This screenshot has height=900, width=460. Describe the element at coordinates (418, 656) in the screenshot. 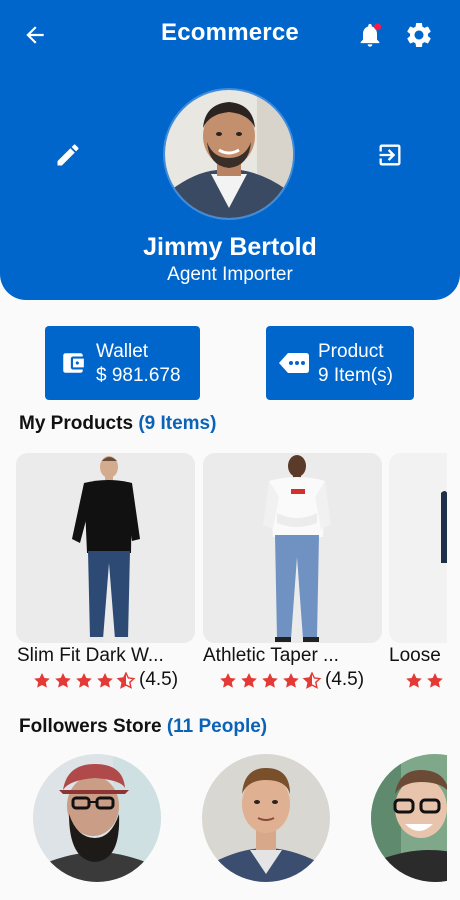

I see `product-name: Loose` at that location.